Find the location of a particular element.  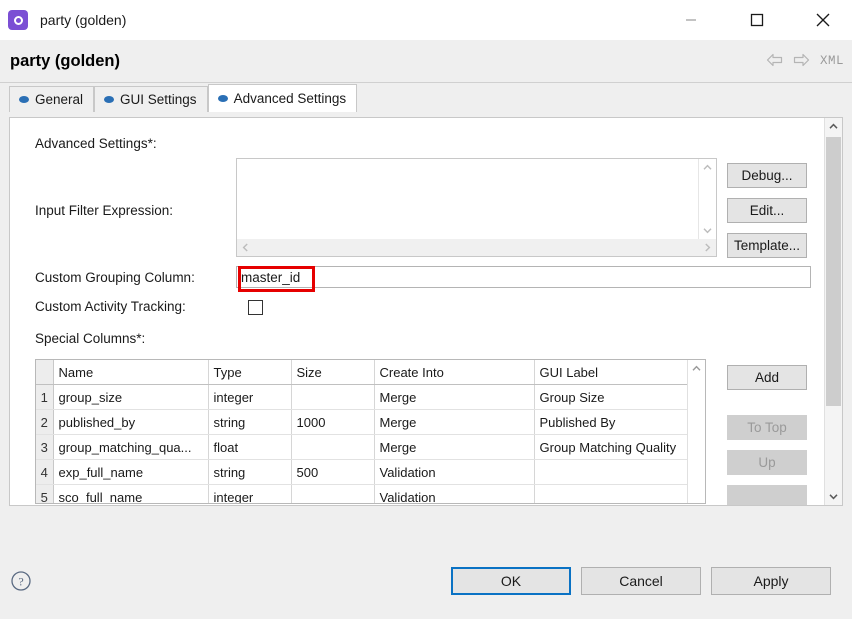

cell-type: float is located at coordinates (250, 447).